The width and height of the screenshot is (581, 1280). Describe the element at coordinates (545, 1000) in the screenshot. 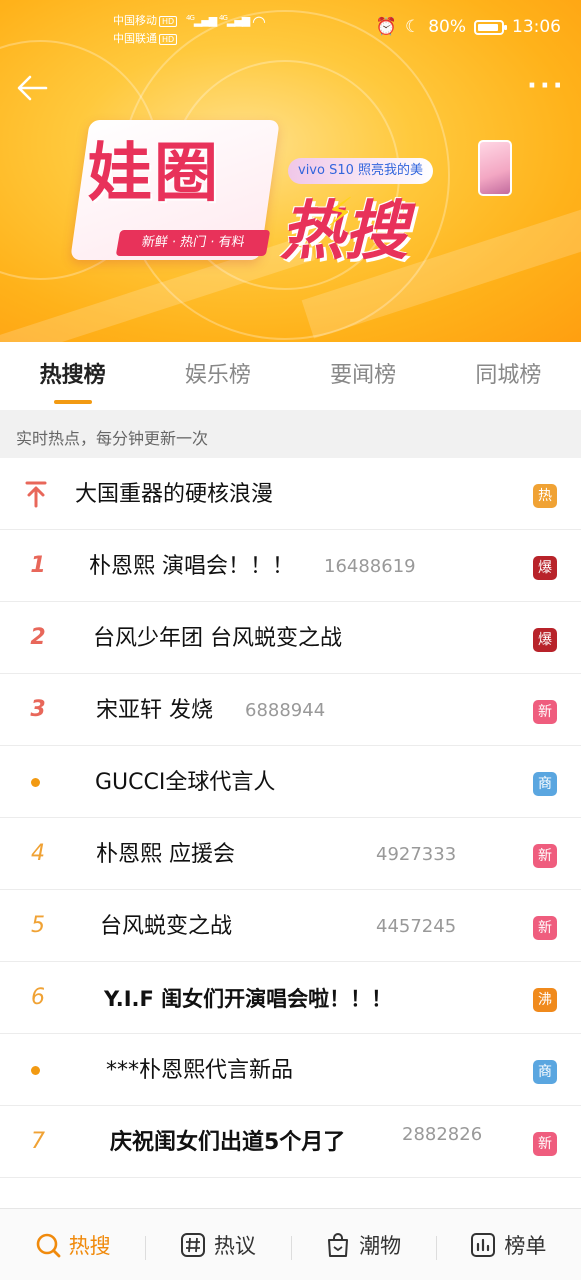

I see `boiling-badge: 沸` at that location.